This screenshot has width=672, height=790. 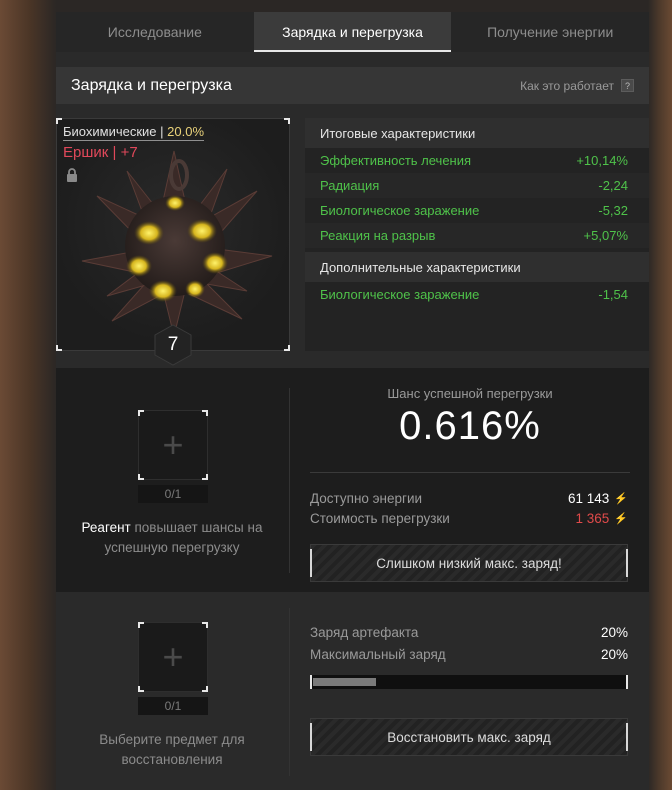 I want to click on artifact-quality: 20.0%, so click(x=186, y=131).